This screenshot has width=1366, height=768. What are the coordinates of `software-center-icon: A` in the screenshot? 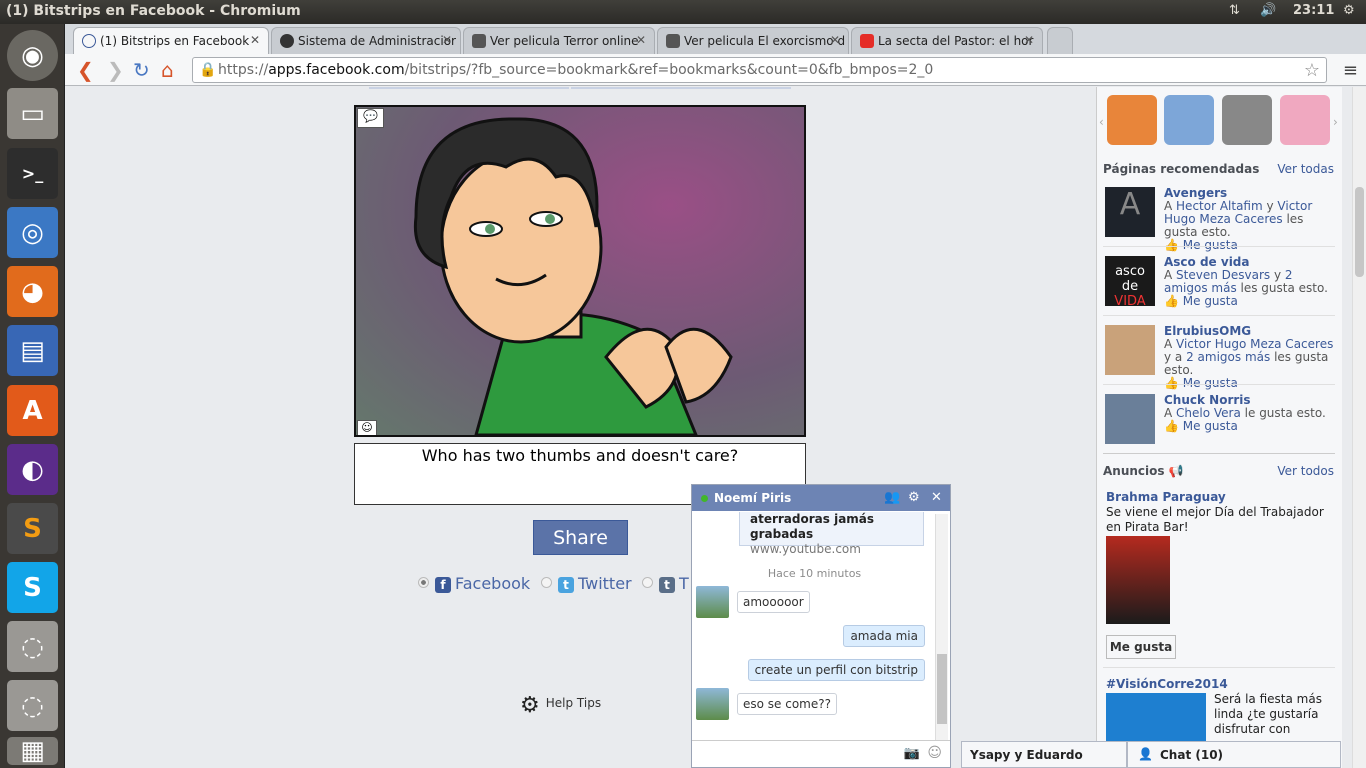 It's located at (32, 410).